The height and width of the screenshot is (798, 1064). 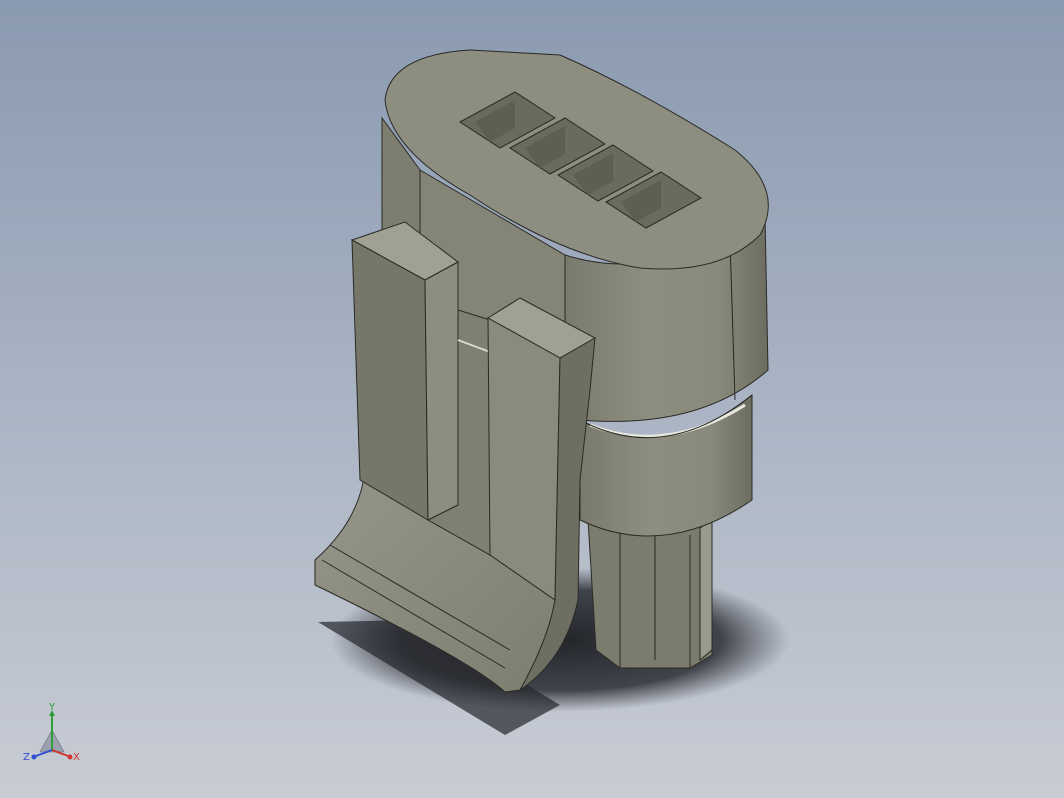 What do you see at coordinates (51, 732) in the screenshot?
I see `orientation-triad: Y X Z` at bounding box center [51, 732].